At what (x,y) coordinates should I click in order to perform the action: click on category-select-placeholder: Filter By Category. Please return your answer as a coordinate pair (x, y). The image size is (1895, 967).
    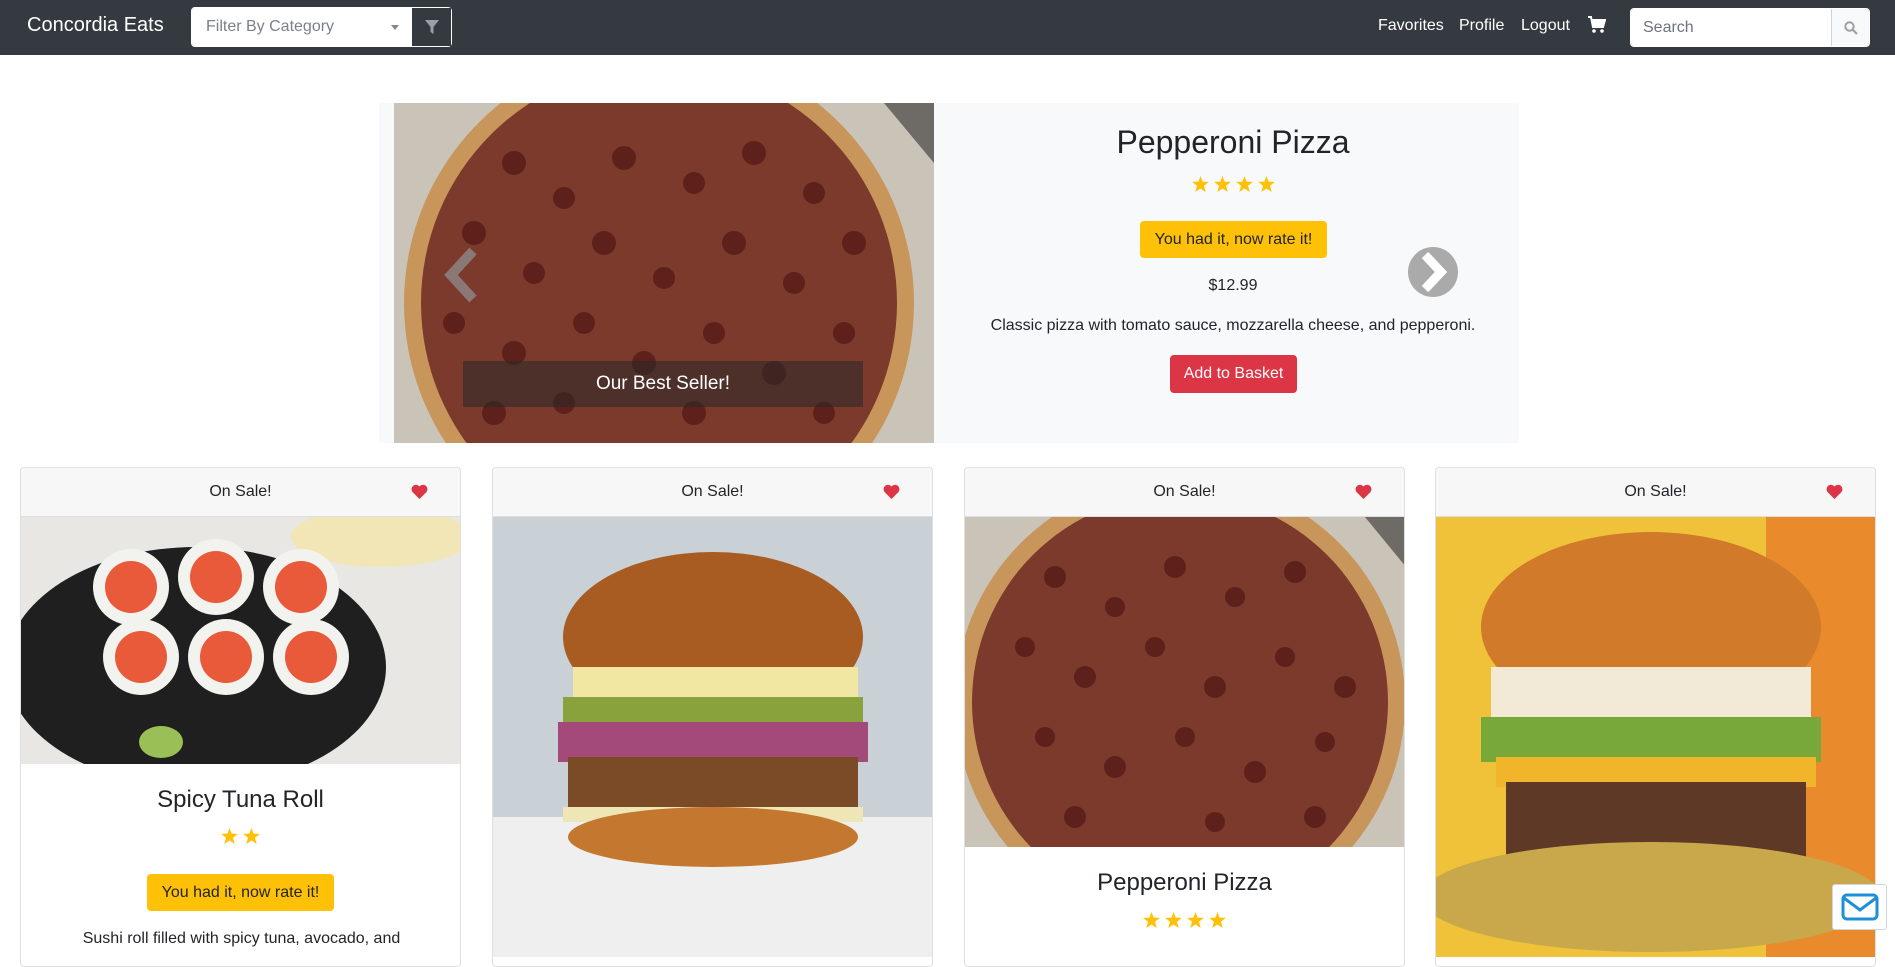
    Looking at the image, I should click on (270, 26).